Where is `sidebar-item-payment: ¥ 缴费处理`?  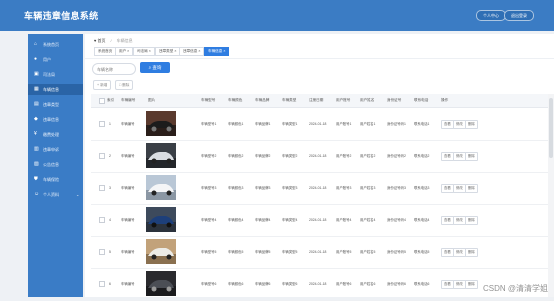 sidebar-item-payment: ¥ 缴费处理 is located at coordinates (55, 134).